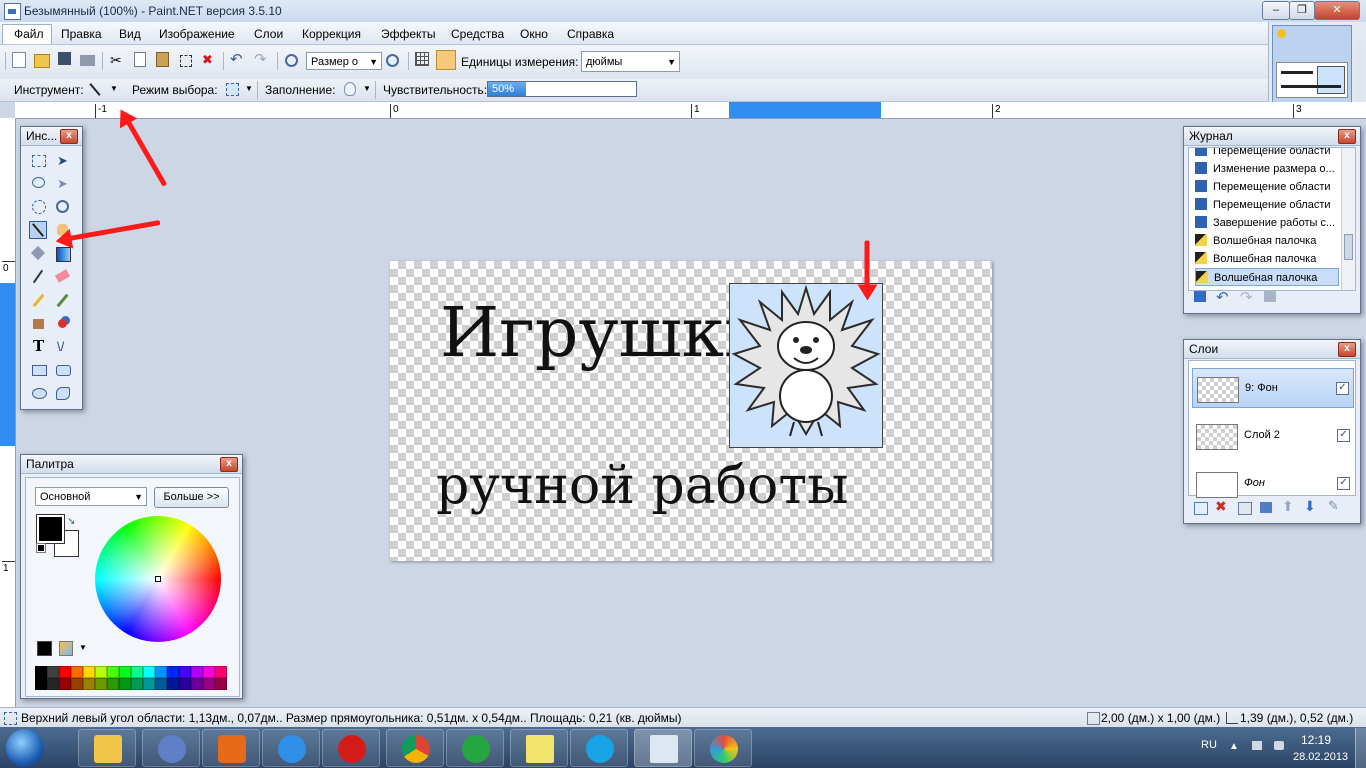  I want to click on move-layer-up-icon: ⬆, so click(1288, 506).